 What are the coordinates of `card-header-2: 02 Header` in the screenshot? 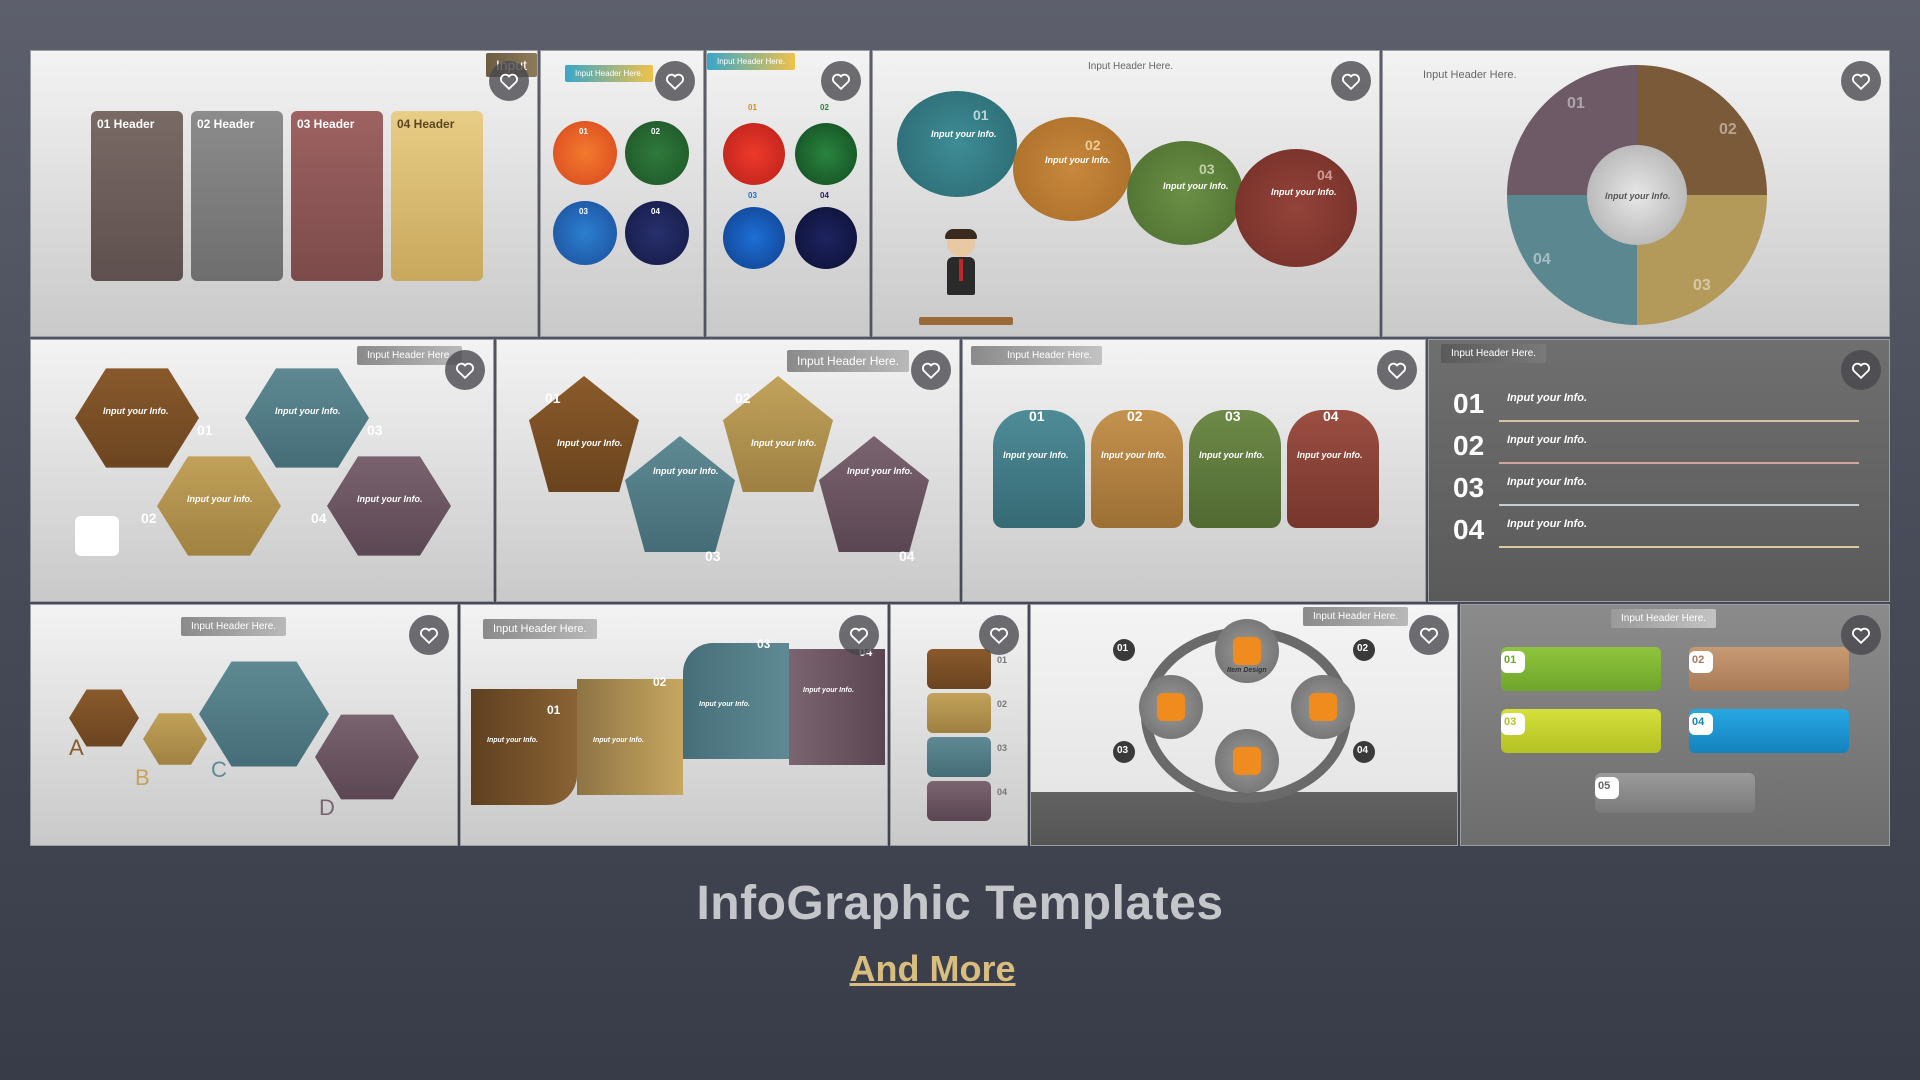 It's located at (226, 124).